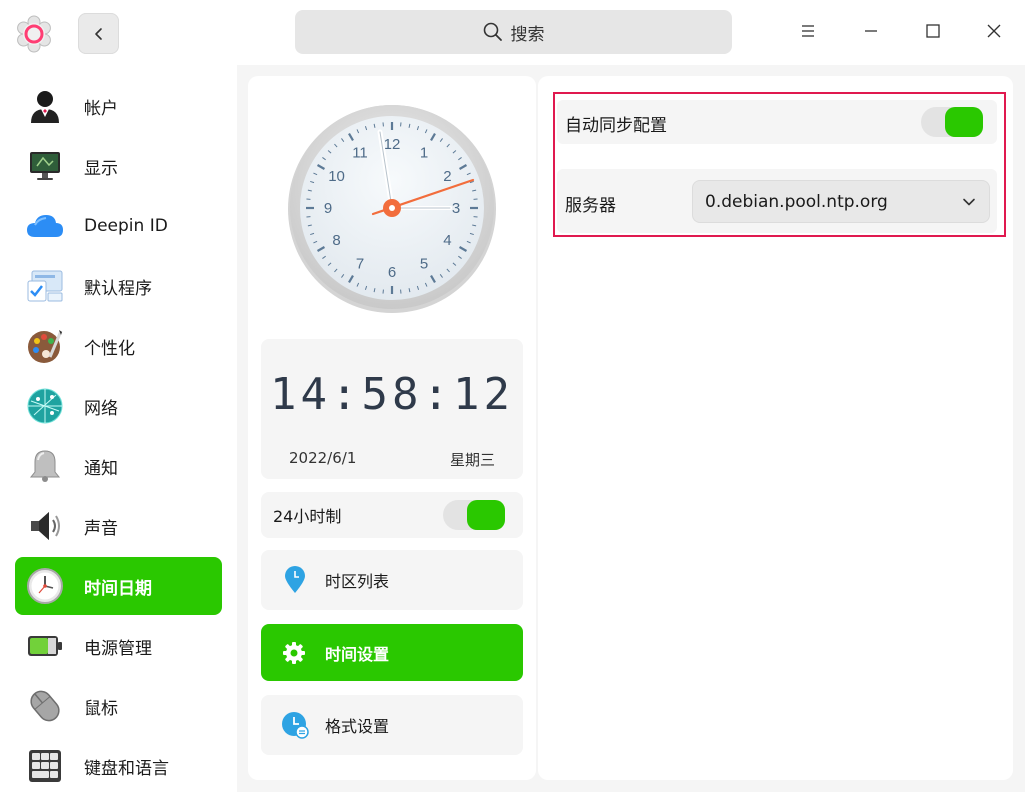 Image resolution: width=1025 pixels, height=792 pixels. Describe the element at coordinates (126, 768) in the screenshot. I see `sidebar-item-label: 键盘和语言` at that location.